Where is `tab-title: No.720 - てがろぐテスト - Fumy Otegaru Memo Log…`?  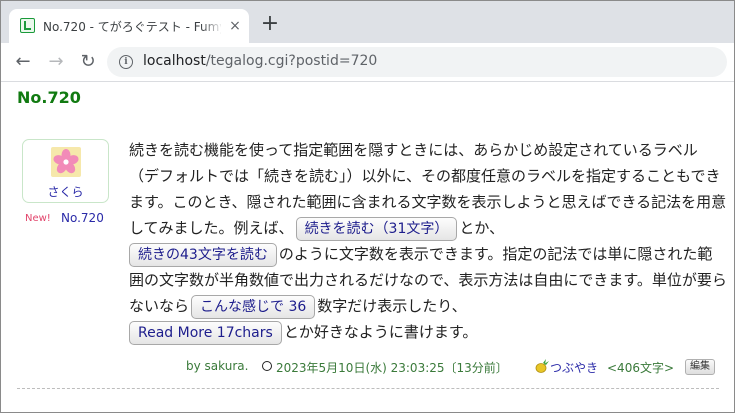
tab-title: No.720 - てがろぐテスト - Fumy Otegaru Memo Log… is located at coordinates (132, 27).